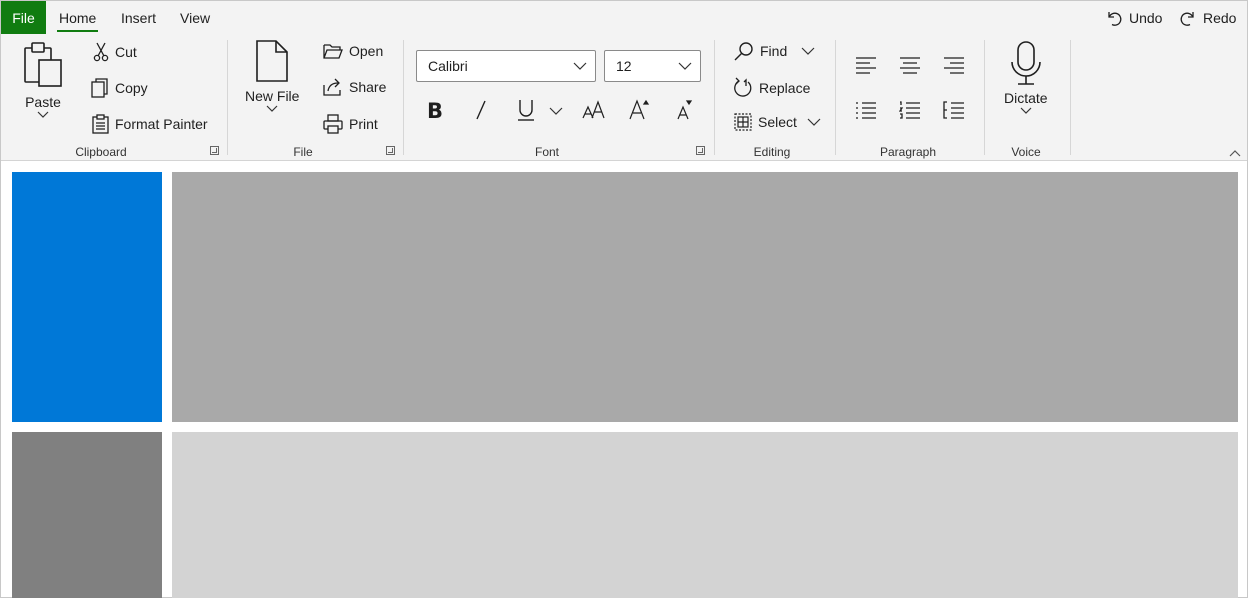 Image resolution: width=1248 pixels, height=598 pixels. Describe the element at coordinates (777, 122) in the screenshot. I see `select-button: Select` at that location.